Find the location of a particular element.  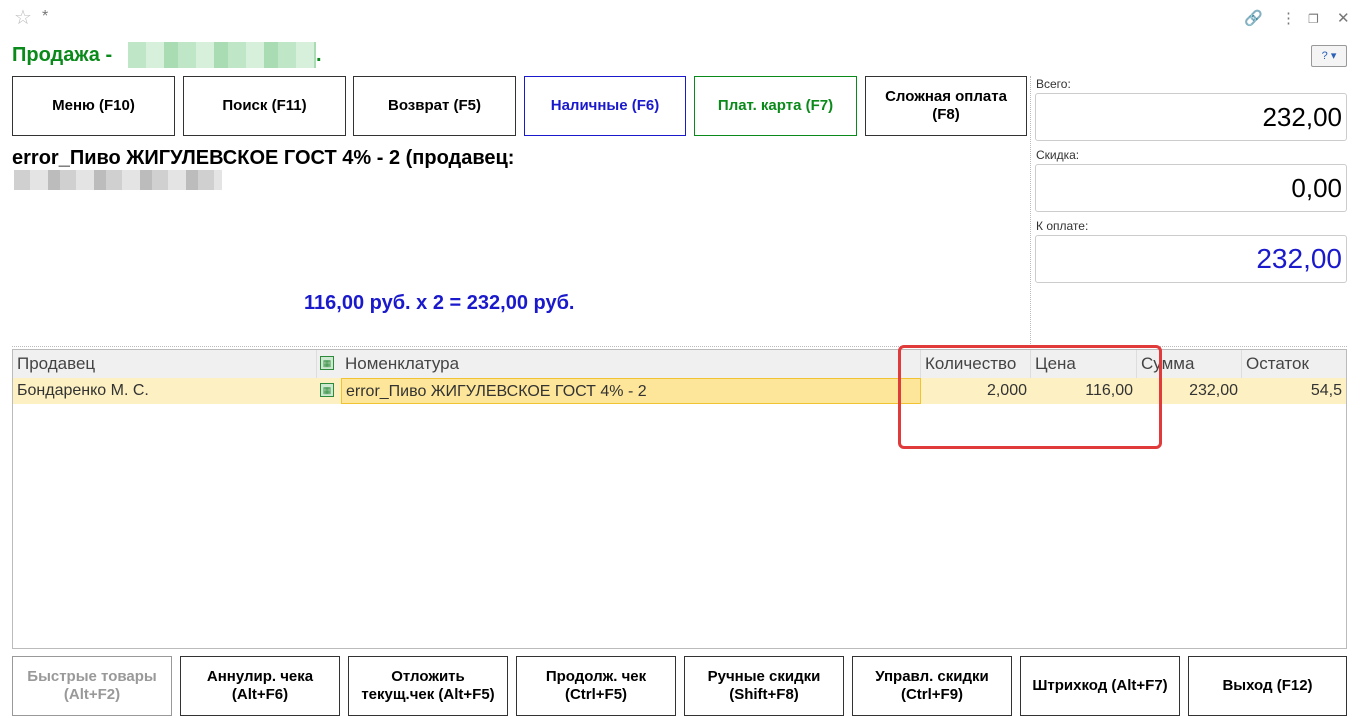

complex-payment-button: Сложная оплата (F8) is located at coordinates (946, 106).